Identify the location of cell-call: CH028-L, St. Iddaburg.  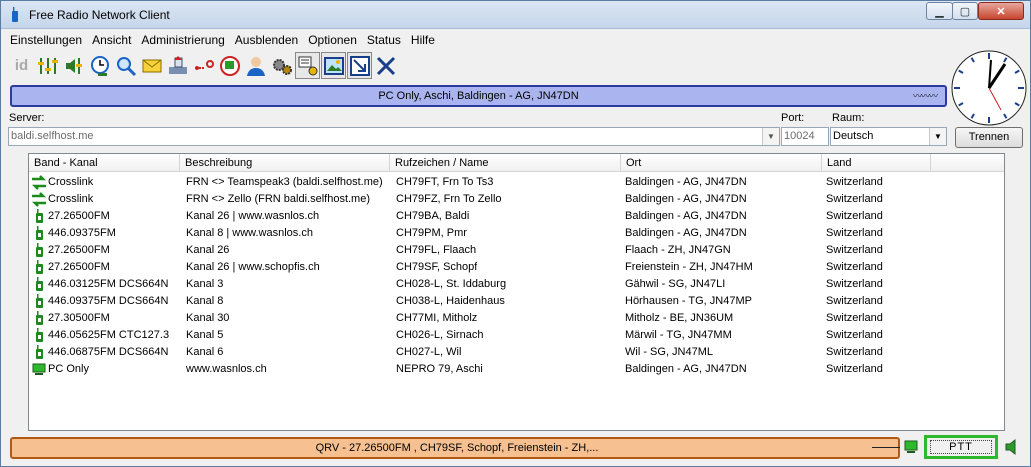
(451, 284).